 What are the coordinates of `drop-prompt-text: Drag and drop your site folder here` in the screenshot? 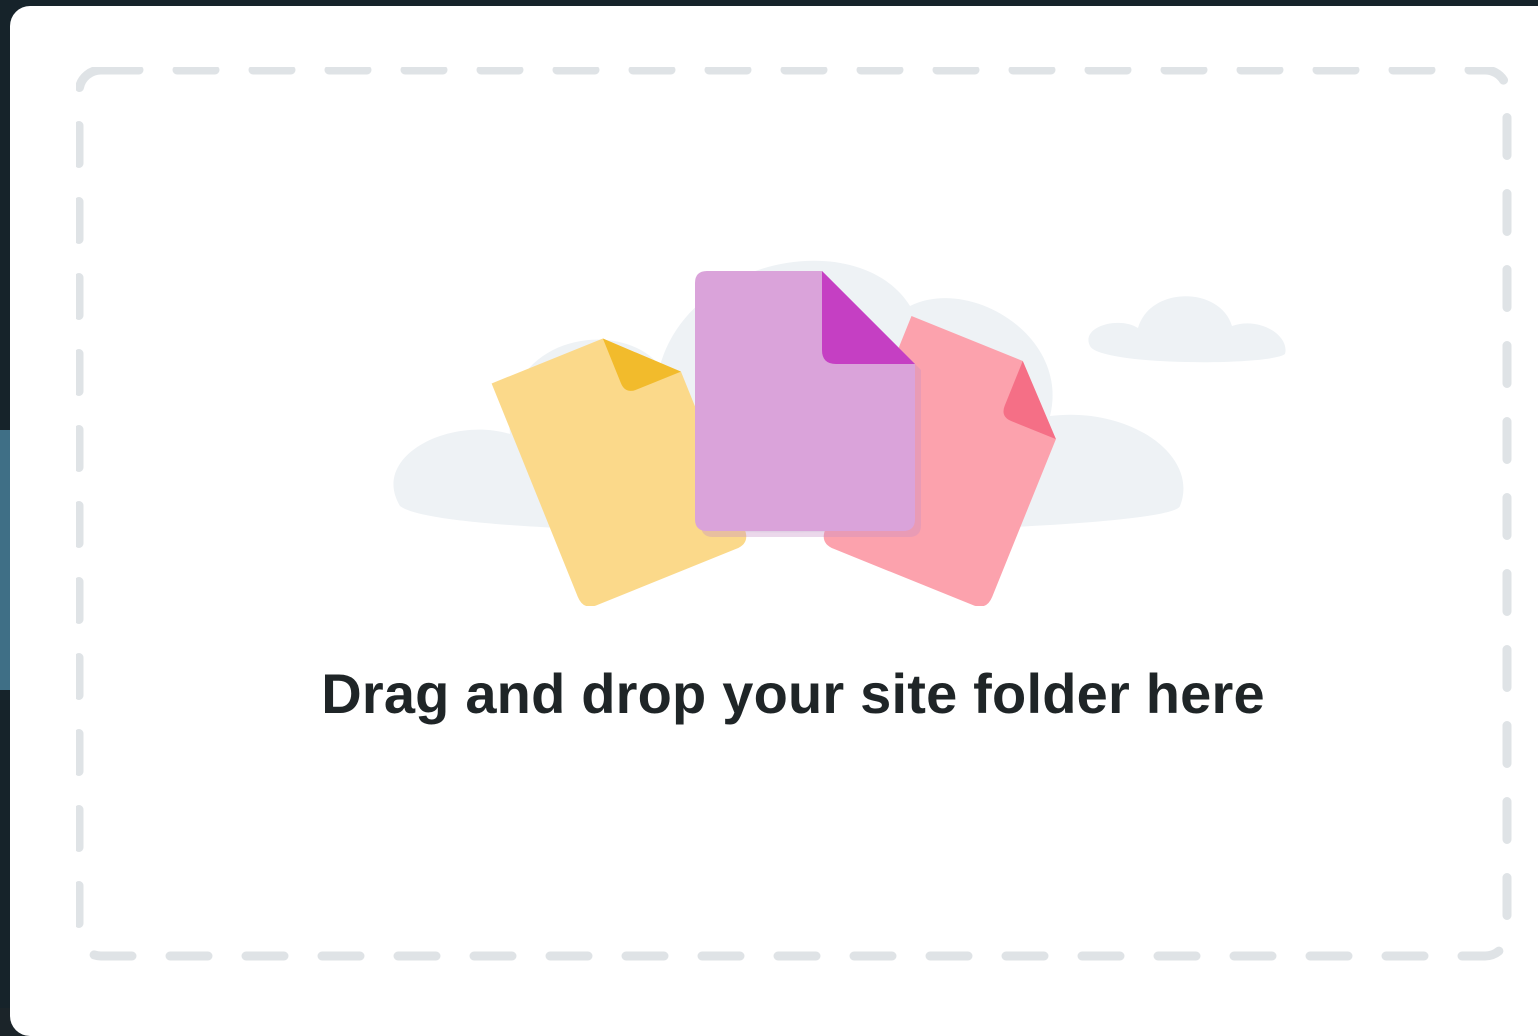 It's located at (793, 693).